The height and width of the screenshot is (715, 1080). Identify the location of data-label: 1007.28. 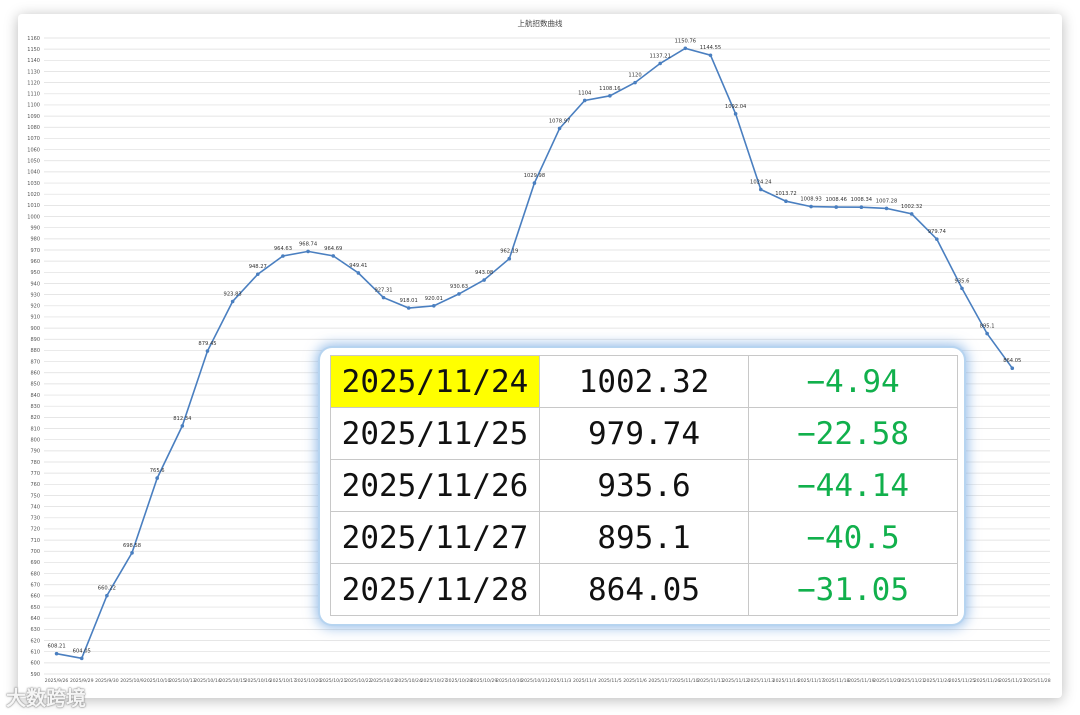
(886, 201).